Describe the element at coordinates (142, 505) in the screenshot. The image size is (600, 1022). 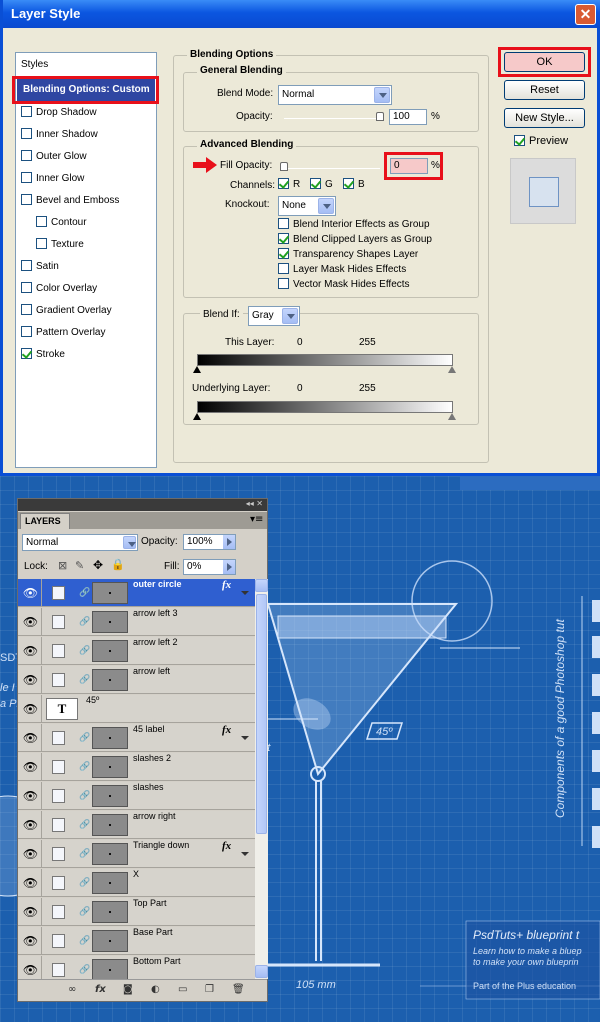
I see `panel-header: ◂◂ ✕` at that location.